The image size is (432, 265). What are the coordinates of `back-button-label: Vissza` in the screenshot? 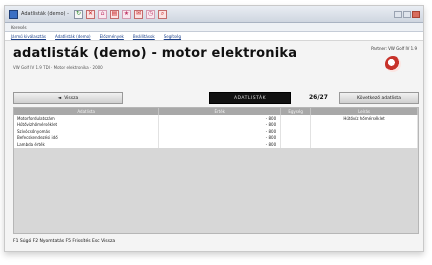 It's located at (71, 98).